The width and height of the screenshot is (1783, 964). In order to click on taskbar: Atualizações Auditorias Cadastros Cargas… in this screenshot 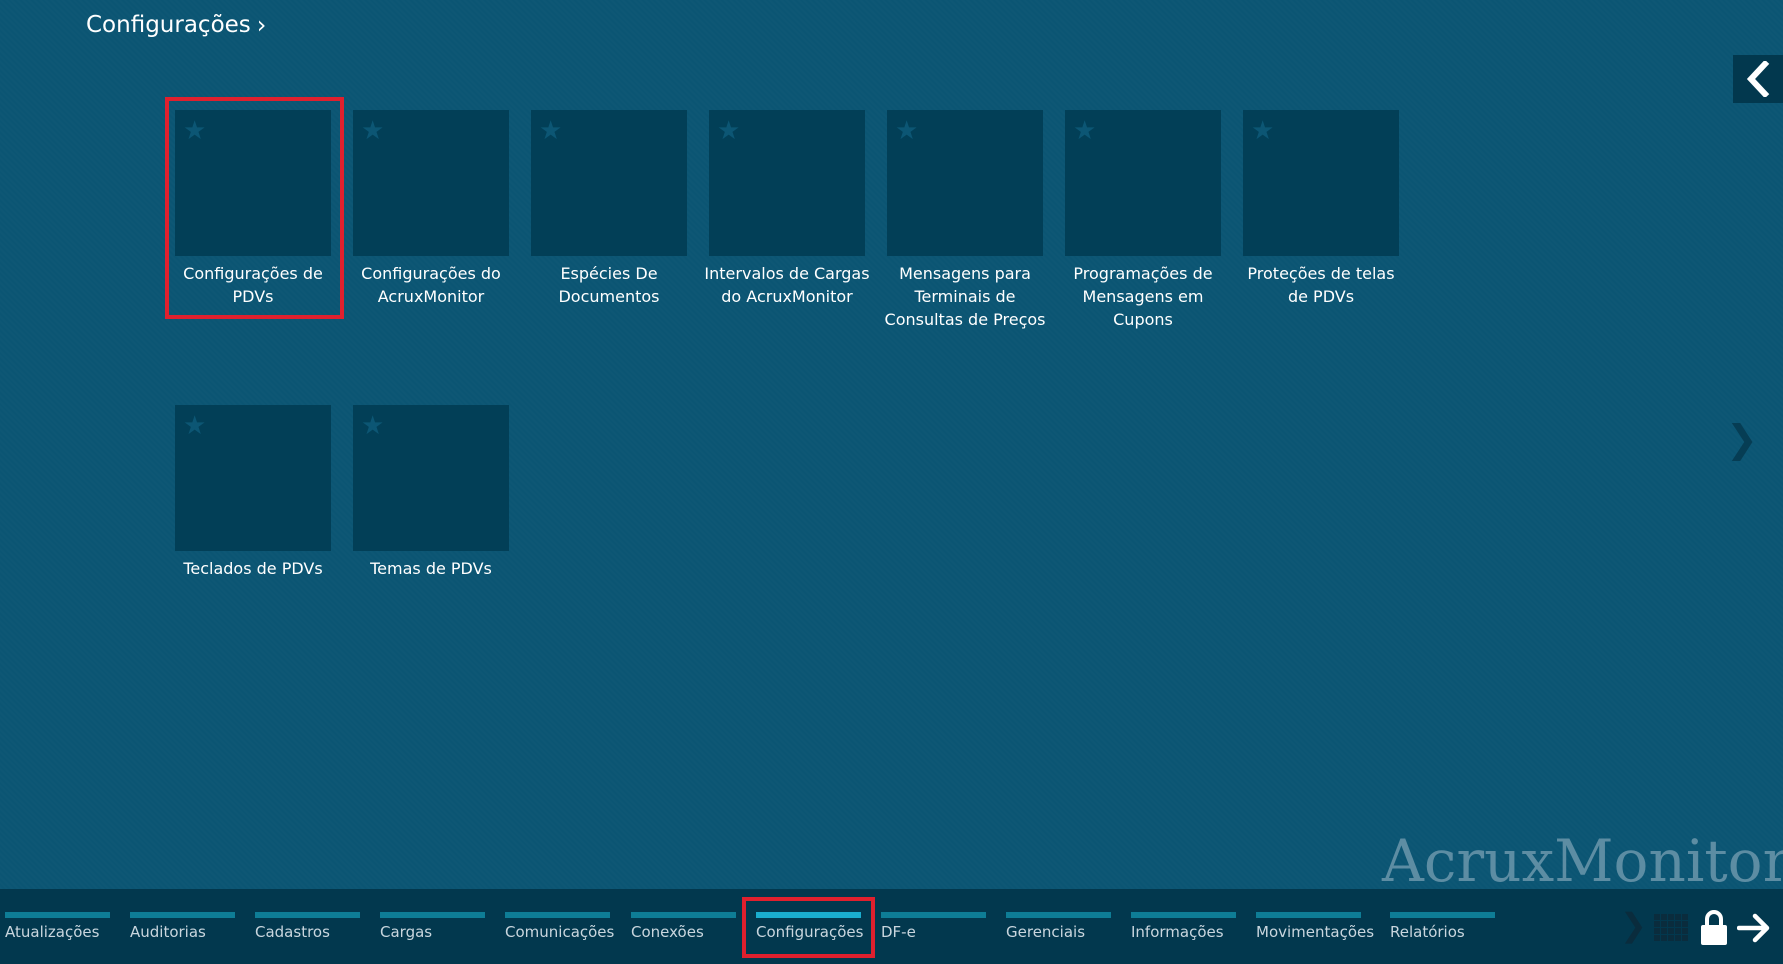, I will do `click(891, 926)`.